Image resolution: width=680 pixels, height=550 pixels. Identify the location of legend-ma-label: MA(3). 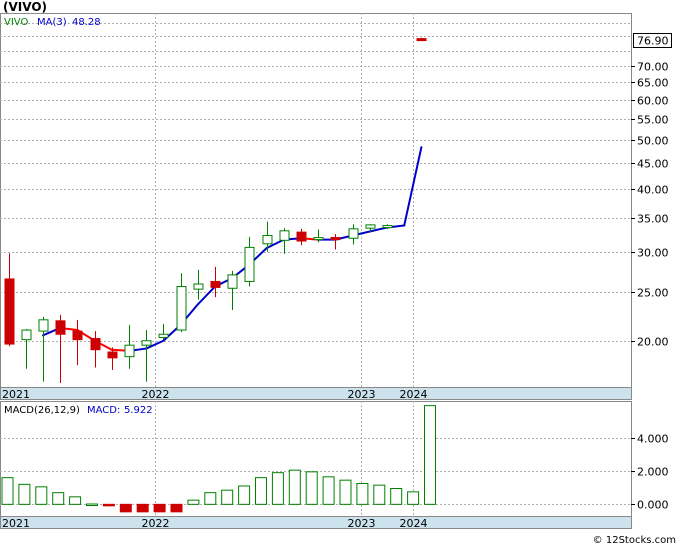
(52, 22).